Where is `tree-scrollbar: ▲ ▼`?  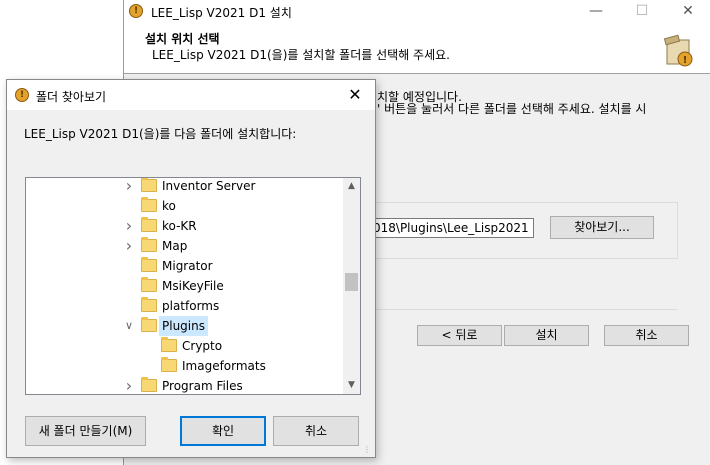 tree-scrollbar: ▲ ▼ is located at coordinates (351, 286).